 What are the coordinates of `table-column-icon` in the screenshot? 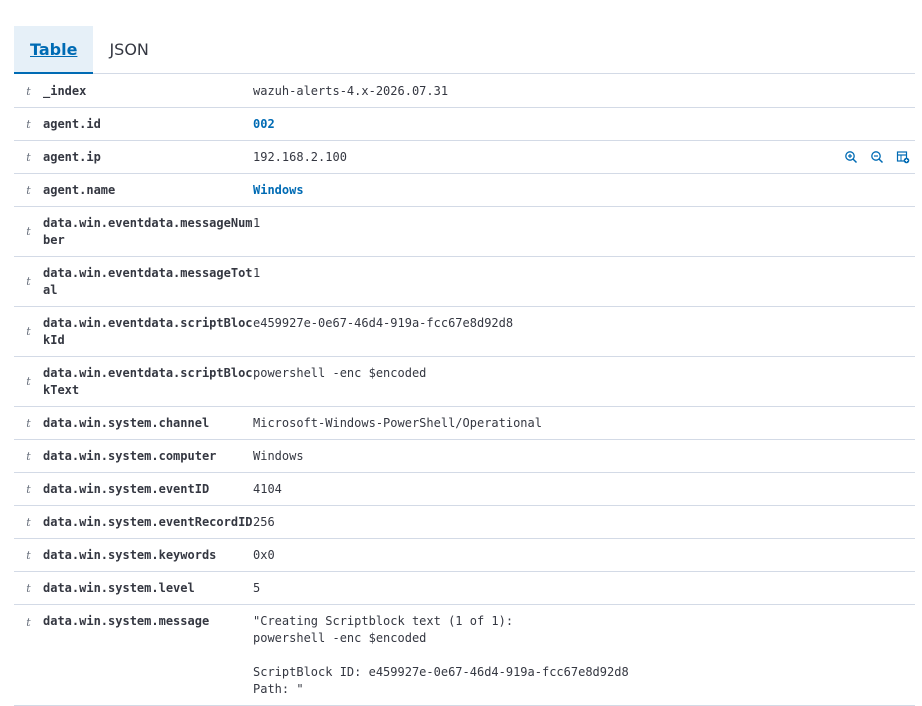 It's located at (903, 157).